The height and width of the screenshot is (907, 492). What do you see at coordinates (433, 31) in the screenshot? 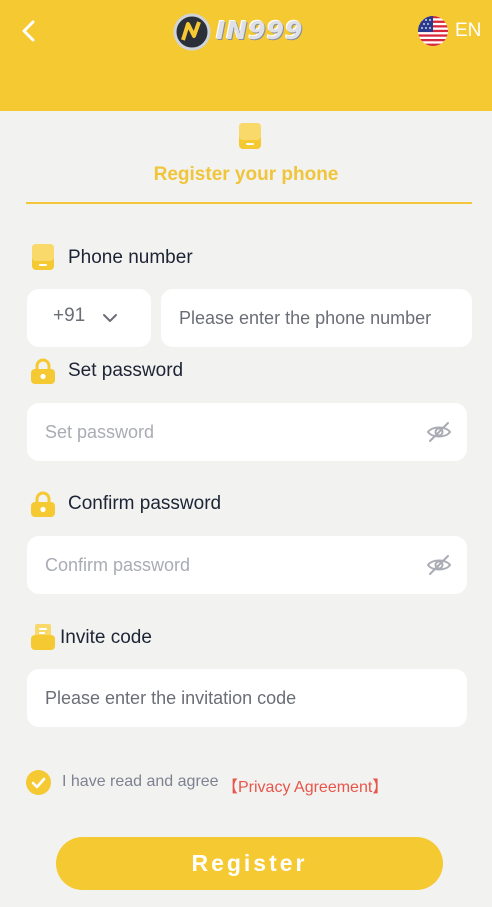
I see `us-flag-icon` at bounding box center [433, 31].